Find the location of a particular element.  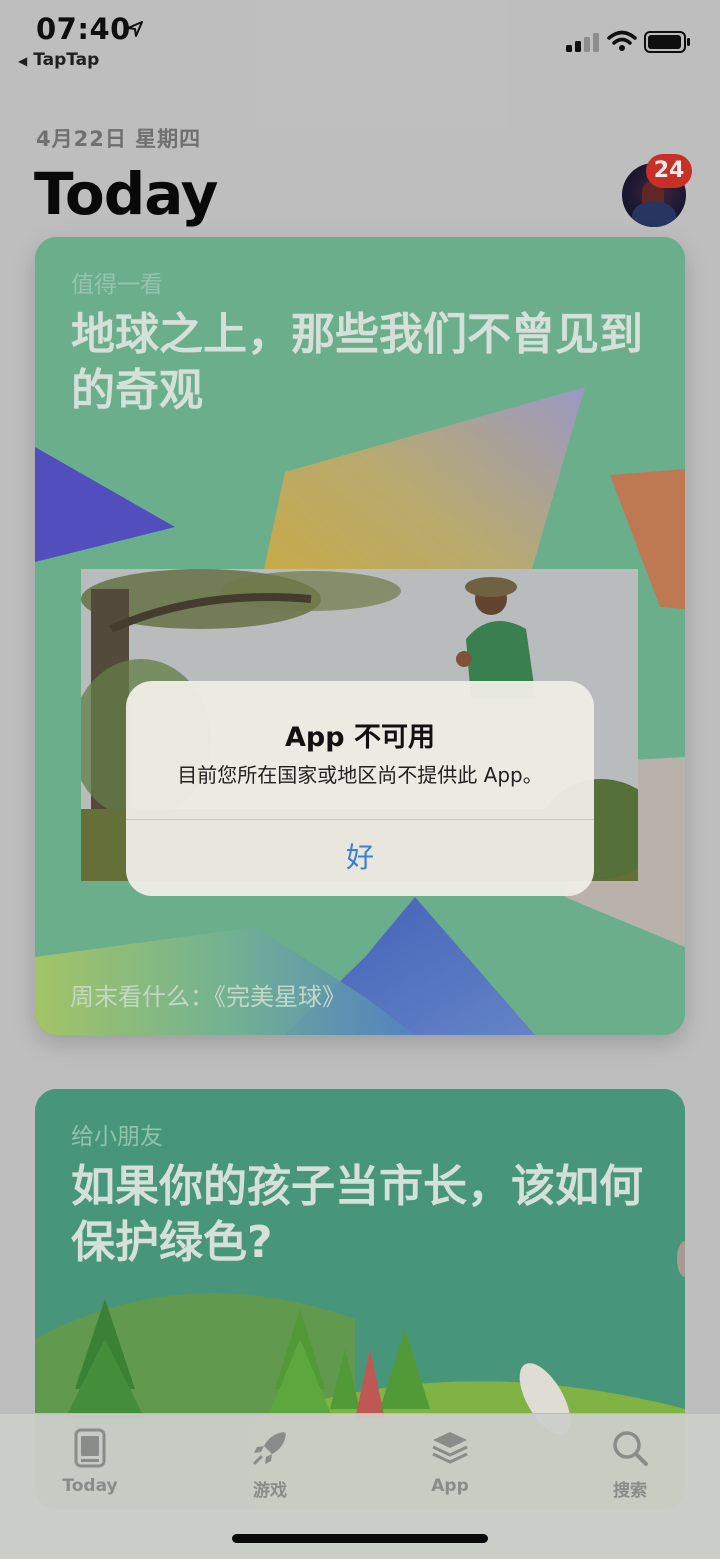

home-indicator is located at coordinates (360, 1538).